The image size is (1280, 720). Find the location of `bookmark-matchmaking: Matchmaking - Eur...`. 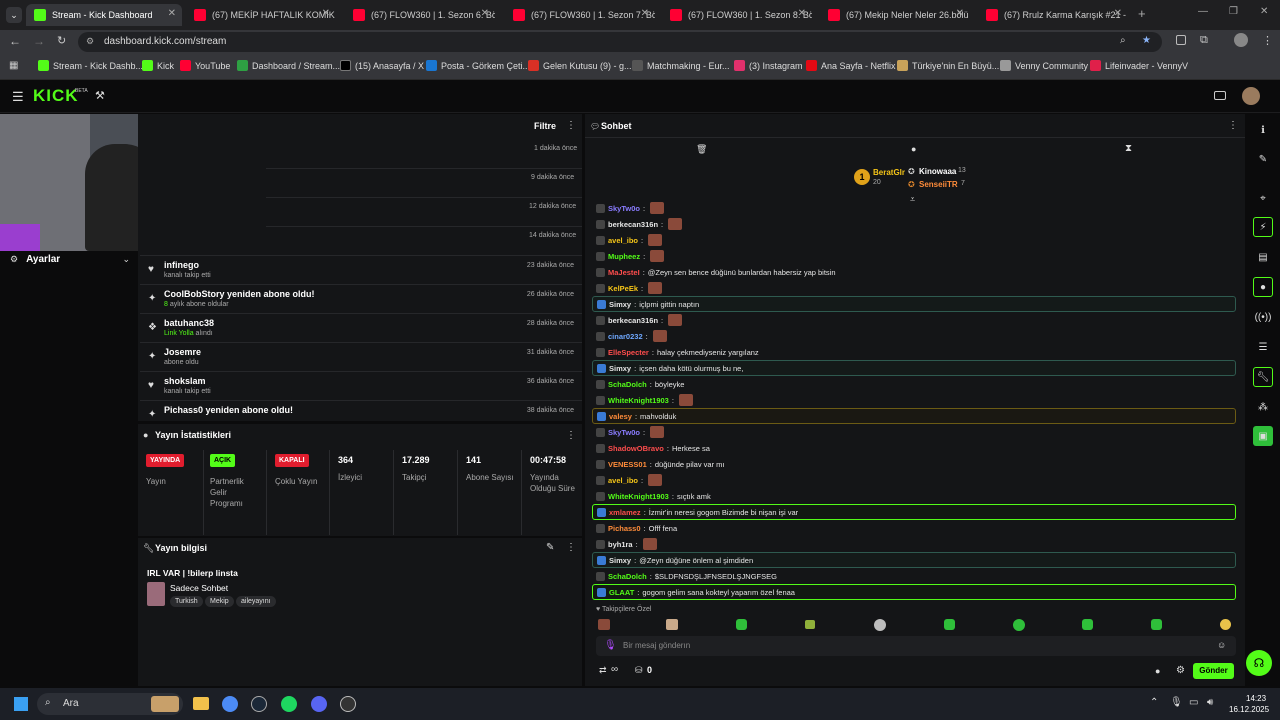

bookmark-matchmaking: Matchmaking - Eur... is located at coordinates (681, 65).